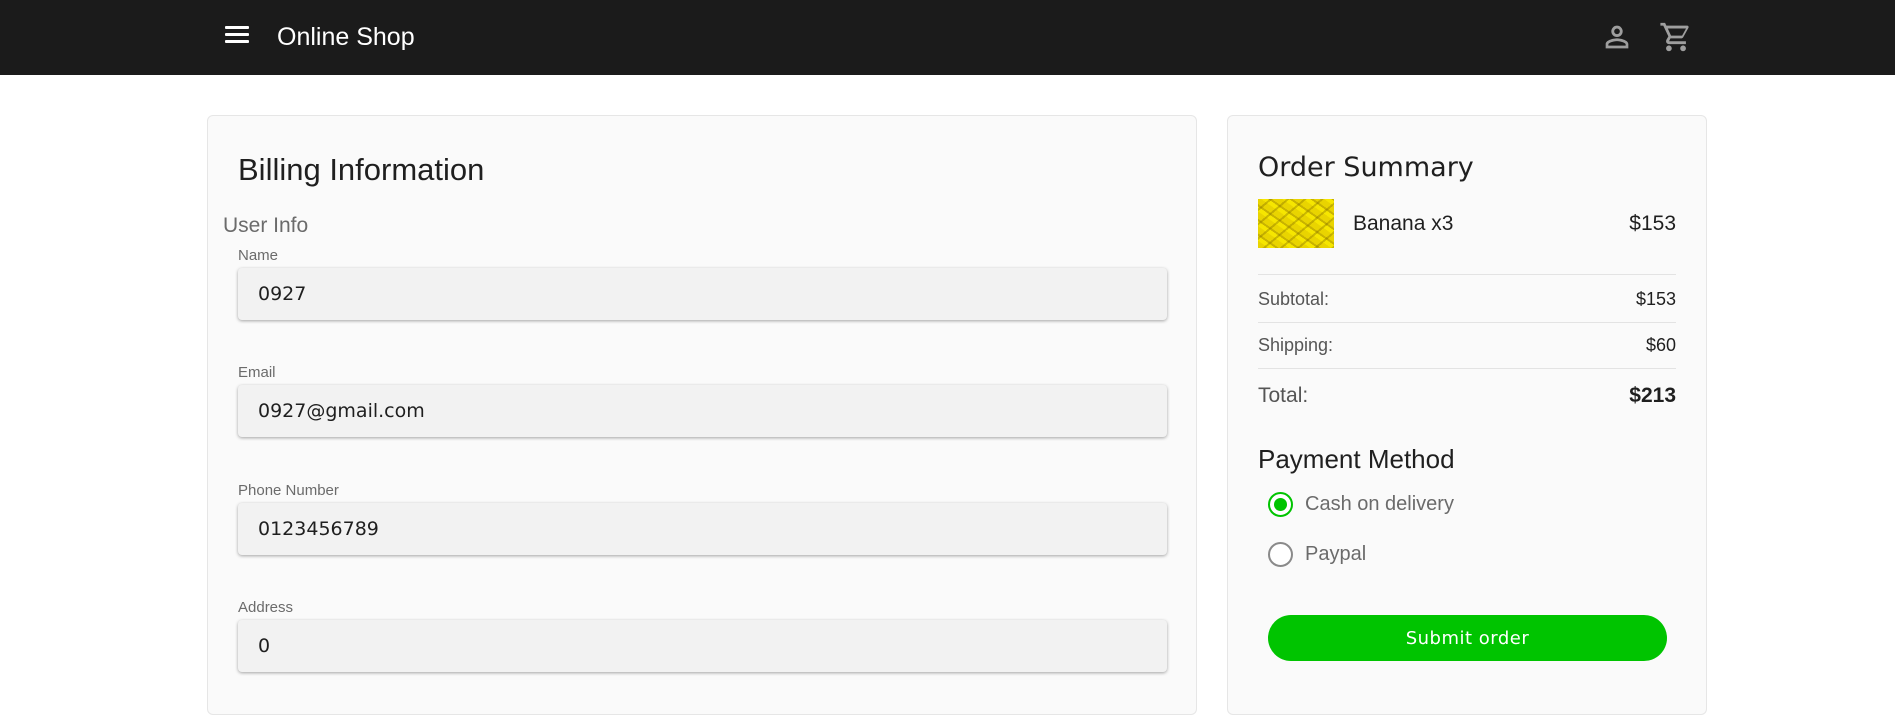  I want to click on billing-title: Billing Information, so click(361, 169).